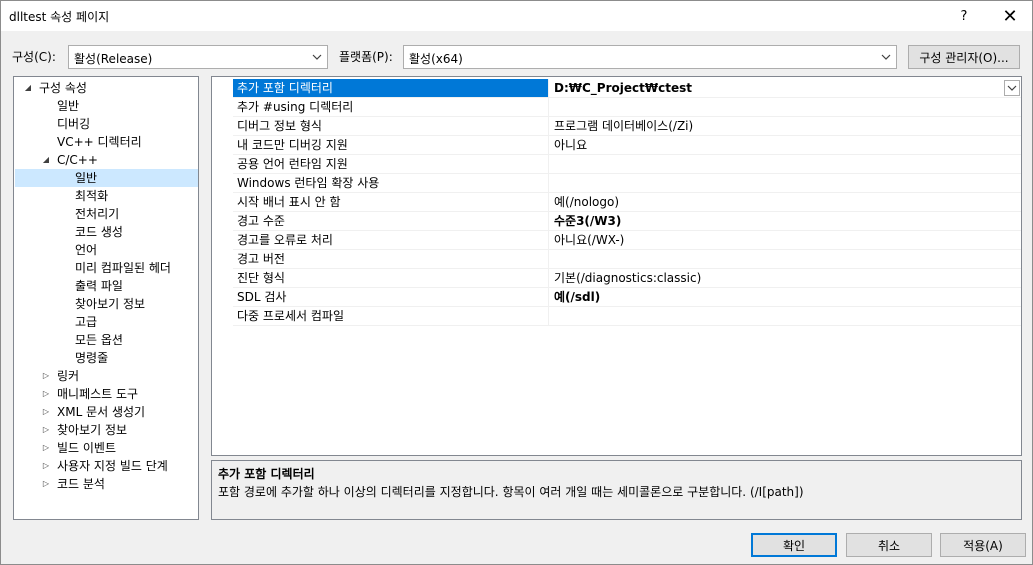 The height and width of the screenshot is (565, 1033). I want to click on tree-item: 코드 생성, so click(106, 232).